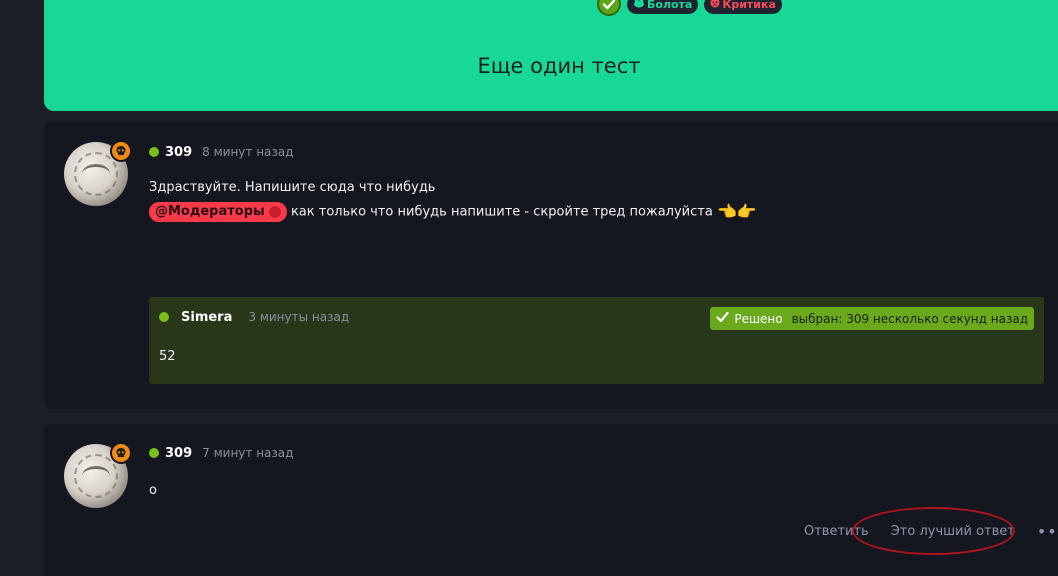 This screenshot has height=576, width=1058. Describe the element at coordinates (292, 187) in the screenshot. I see `post-line: Здраствуйте. Напишите сюда что нибудь` at that location.